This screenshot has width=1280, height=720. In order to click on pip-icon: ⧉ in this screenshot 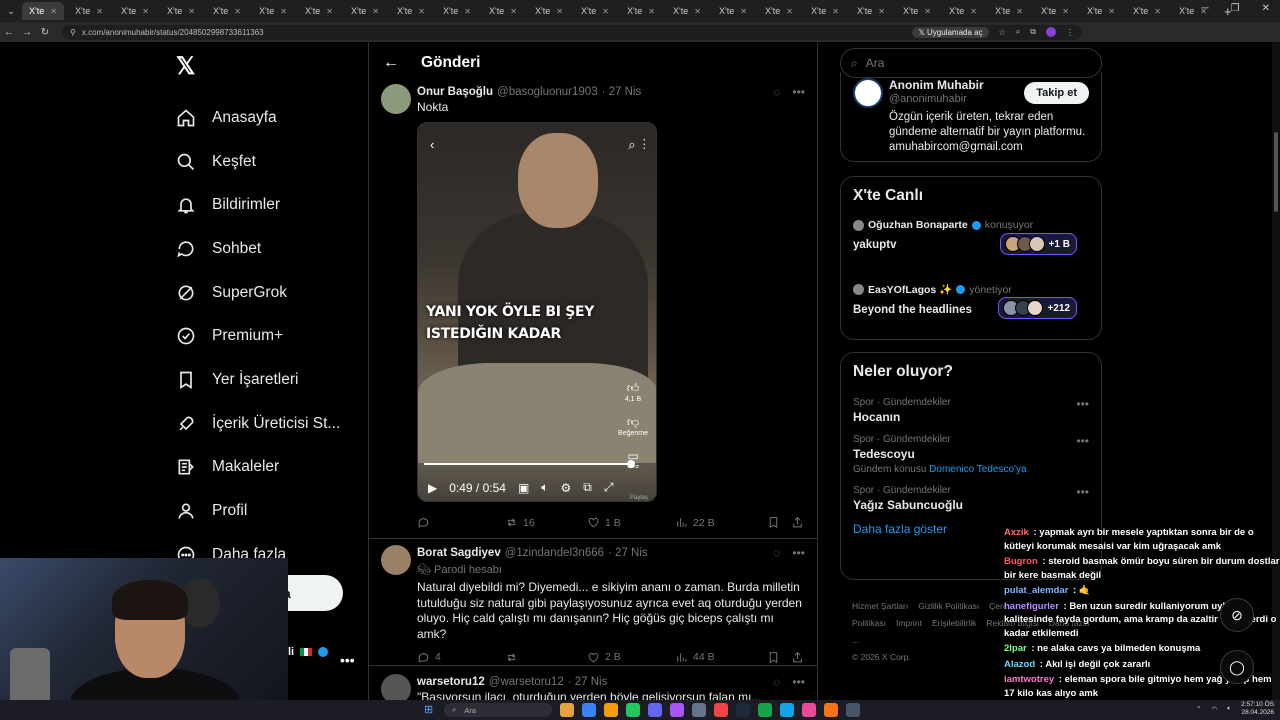, I will do `click(587, 487)`.